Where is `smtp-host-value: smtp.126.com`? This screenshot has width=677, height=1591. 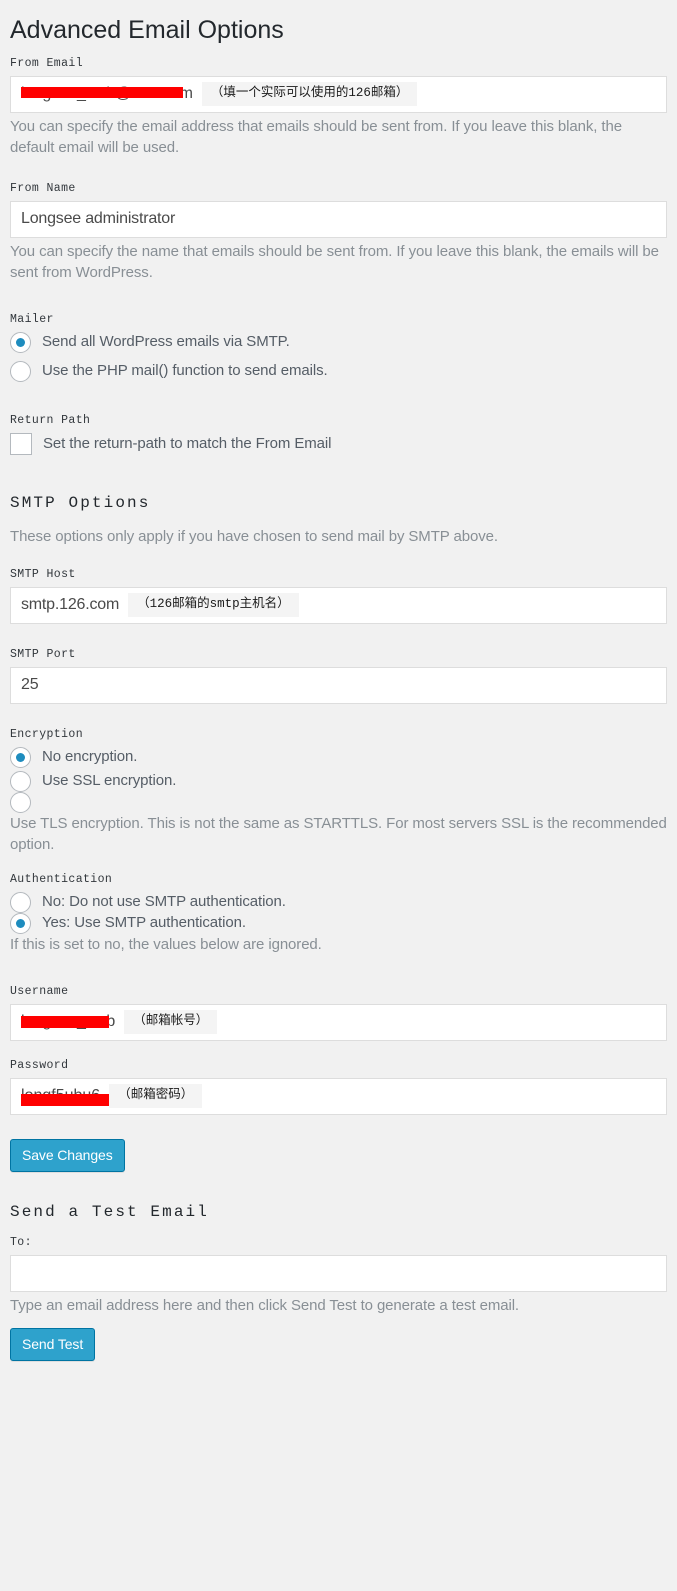 smtp-host-value: smtp.126.com is located at coordinates (70, 604).